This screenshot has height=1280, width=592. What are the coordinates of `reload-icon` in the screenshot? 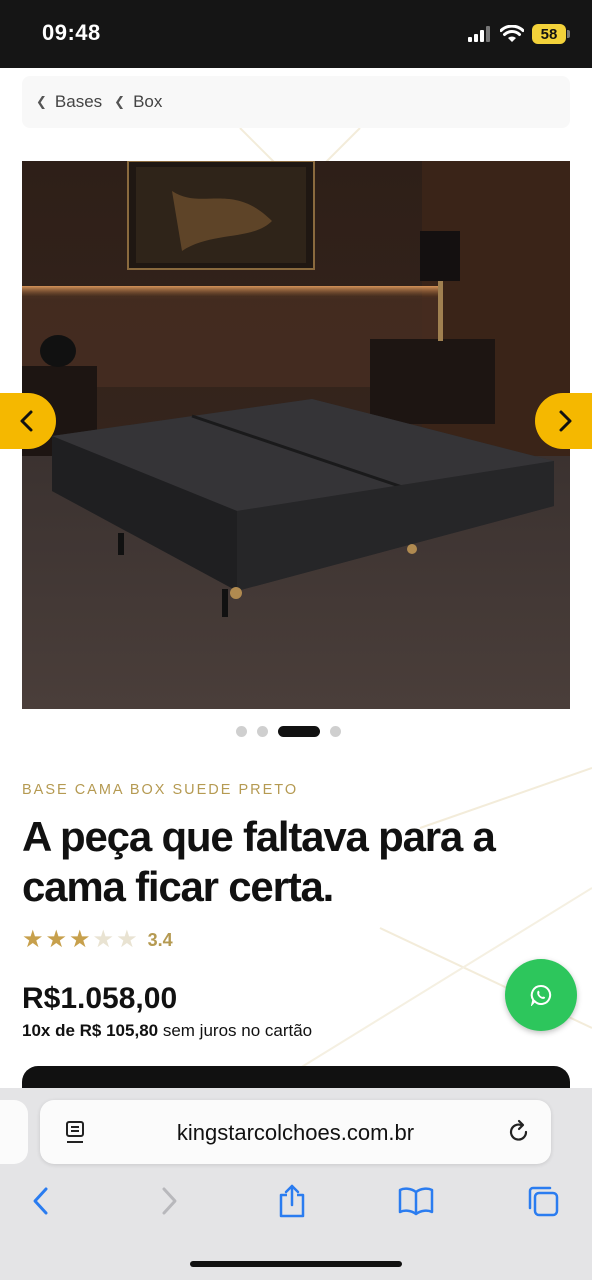 It's located at (519, 1132).